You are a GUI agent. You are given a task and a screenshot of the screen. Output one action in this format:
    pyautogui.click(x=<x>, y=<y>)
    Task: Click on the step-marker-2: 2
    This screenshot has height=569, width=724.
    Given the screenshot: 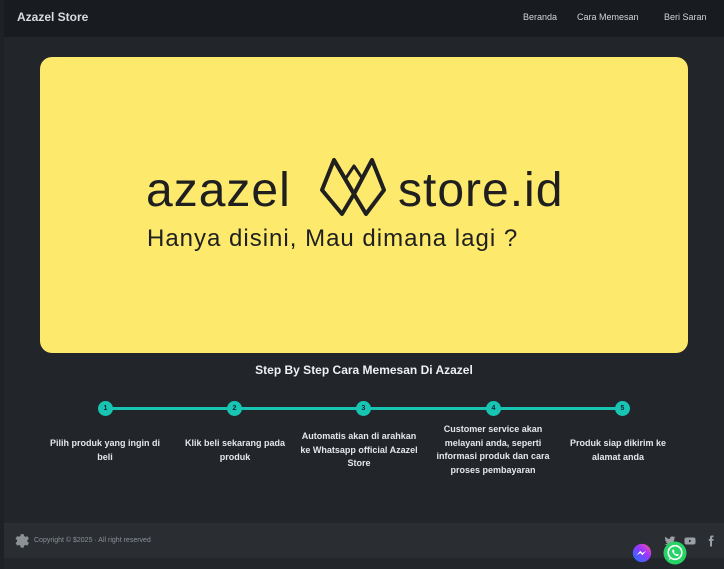 What is the action you would take?
    pyautogui.click(x=234, y=408)
    